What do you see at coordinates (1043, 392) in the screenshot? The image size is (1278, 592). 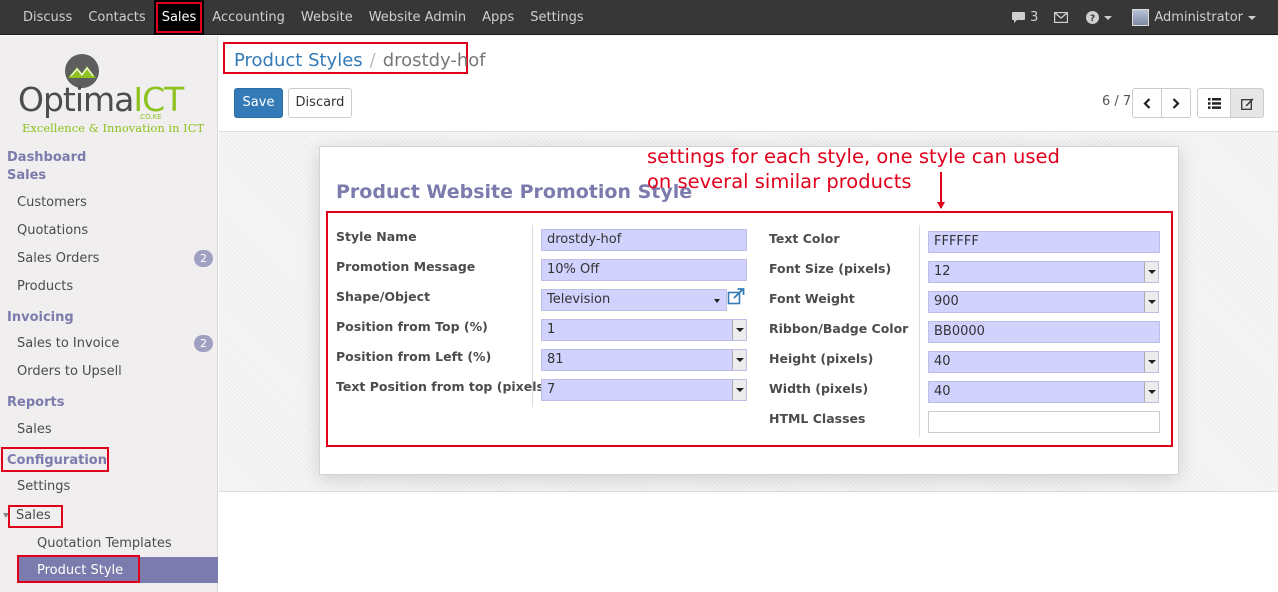 I see `width-input: 40` at bounding box center [1043, 392].